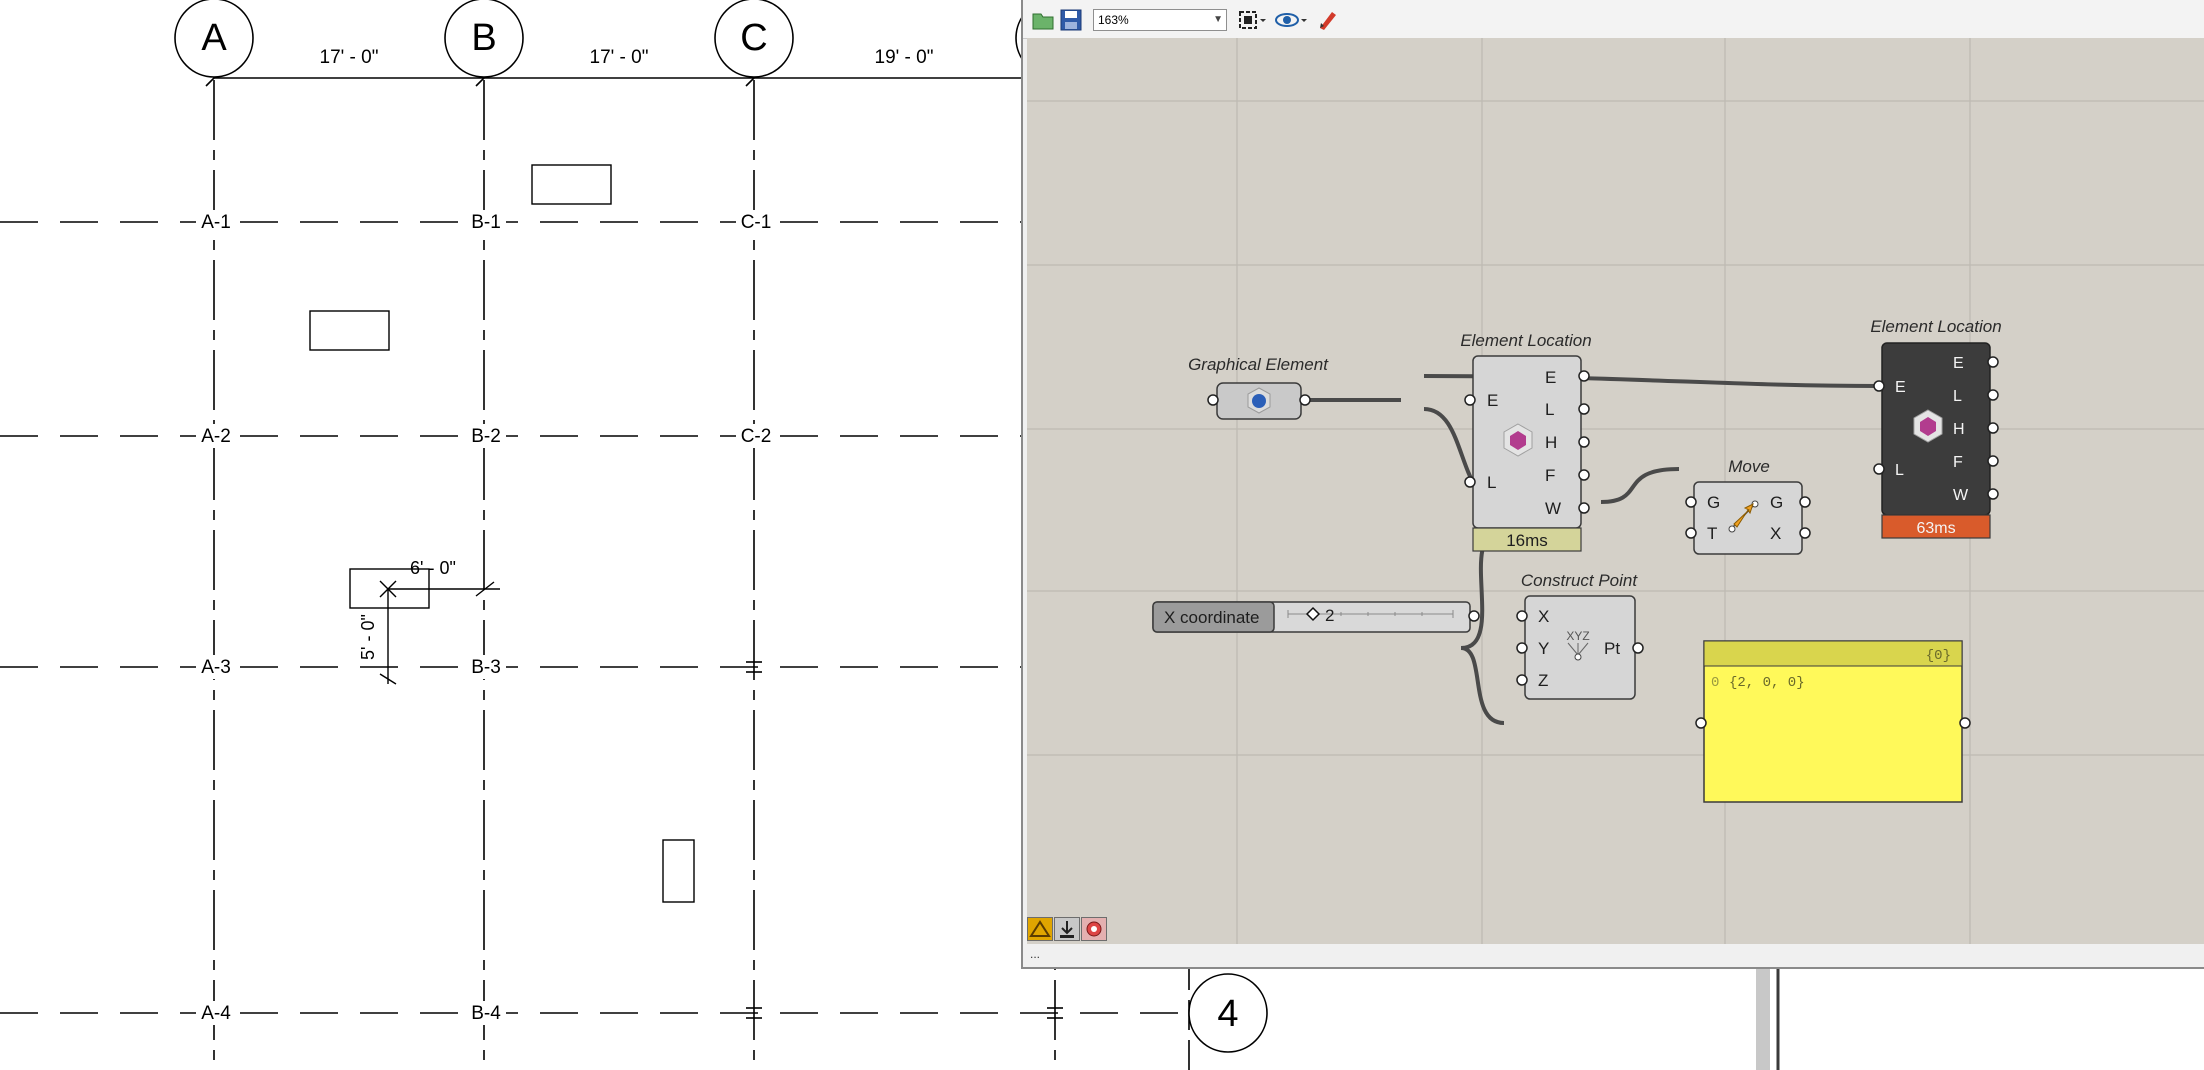 The image size is (2204, 1070). I want to click on move-label: Move, so click(1749, 466).